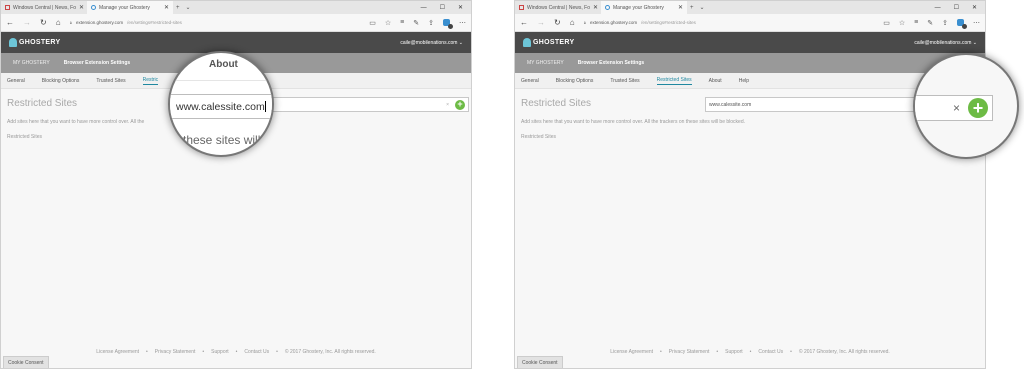 The height and width of the screenshot is (369, 1024). What do you see at coordinates (150, 81) in the screenshot?
I see `tab-restricted-sites: Restric` at bounding box center [150, 81].